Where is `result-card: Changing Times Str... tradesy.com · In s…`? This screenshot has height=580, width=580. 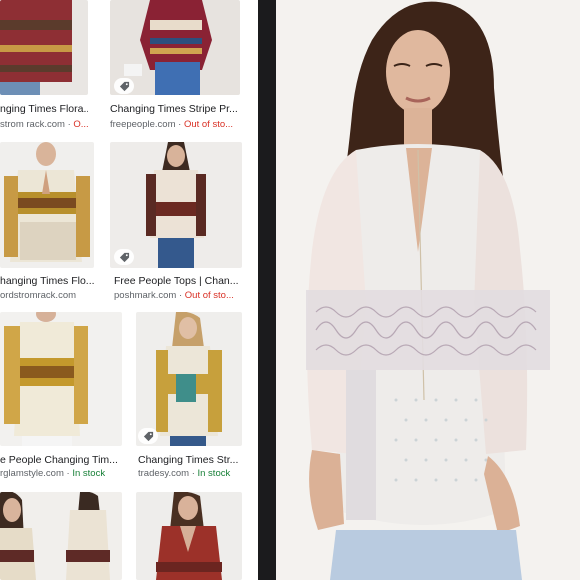 result-card: Changing Times Str... tradesy.com · In s… is located at coordinates (197, 397).